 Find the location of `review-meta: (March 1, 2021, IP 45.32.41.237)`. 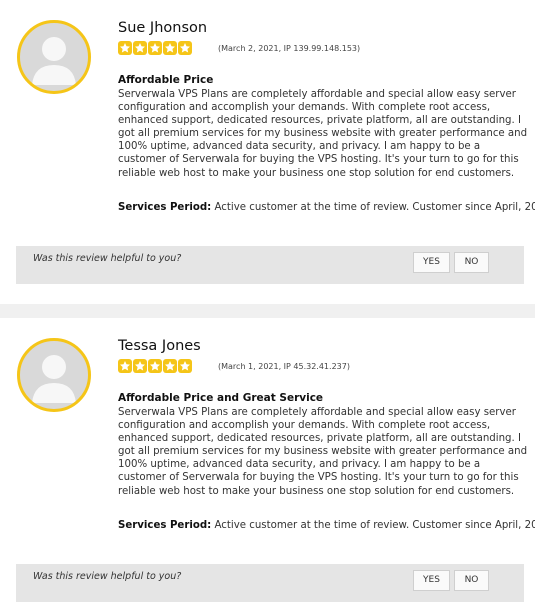

review-meta: (March 1, 2021, IP 45.32.41.237) is located at coordinates (284, 366).